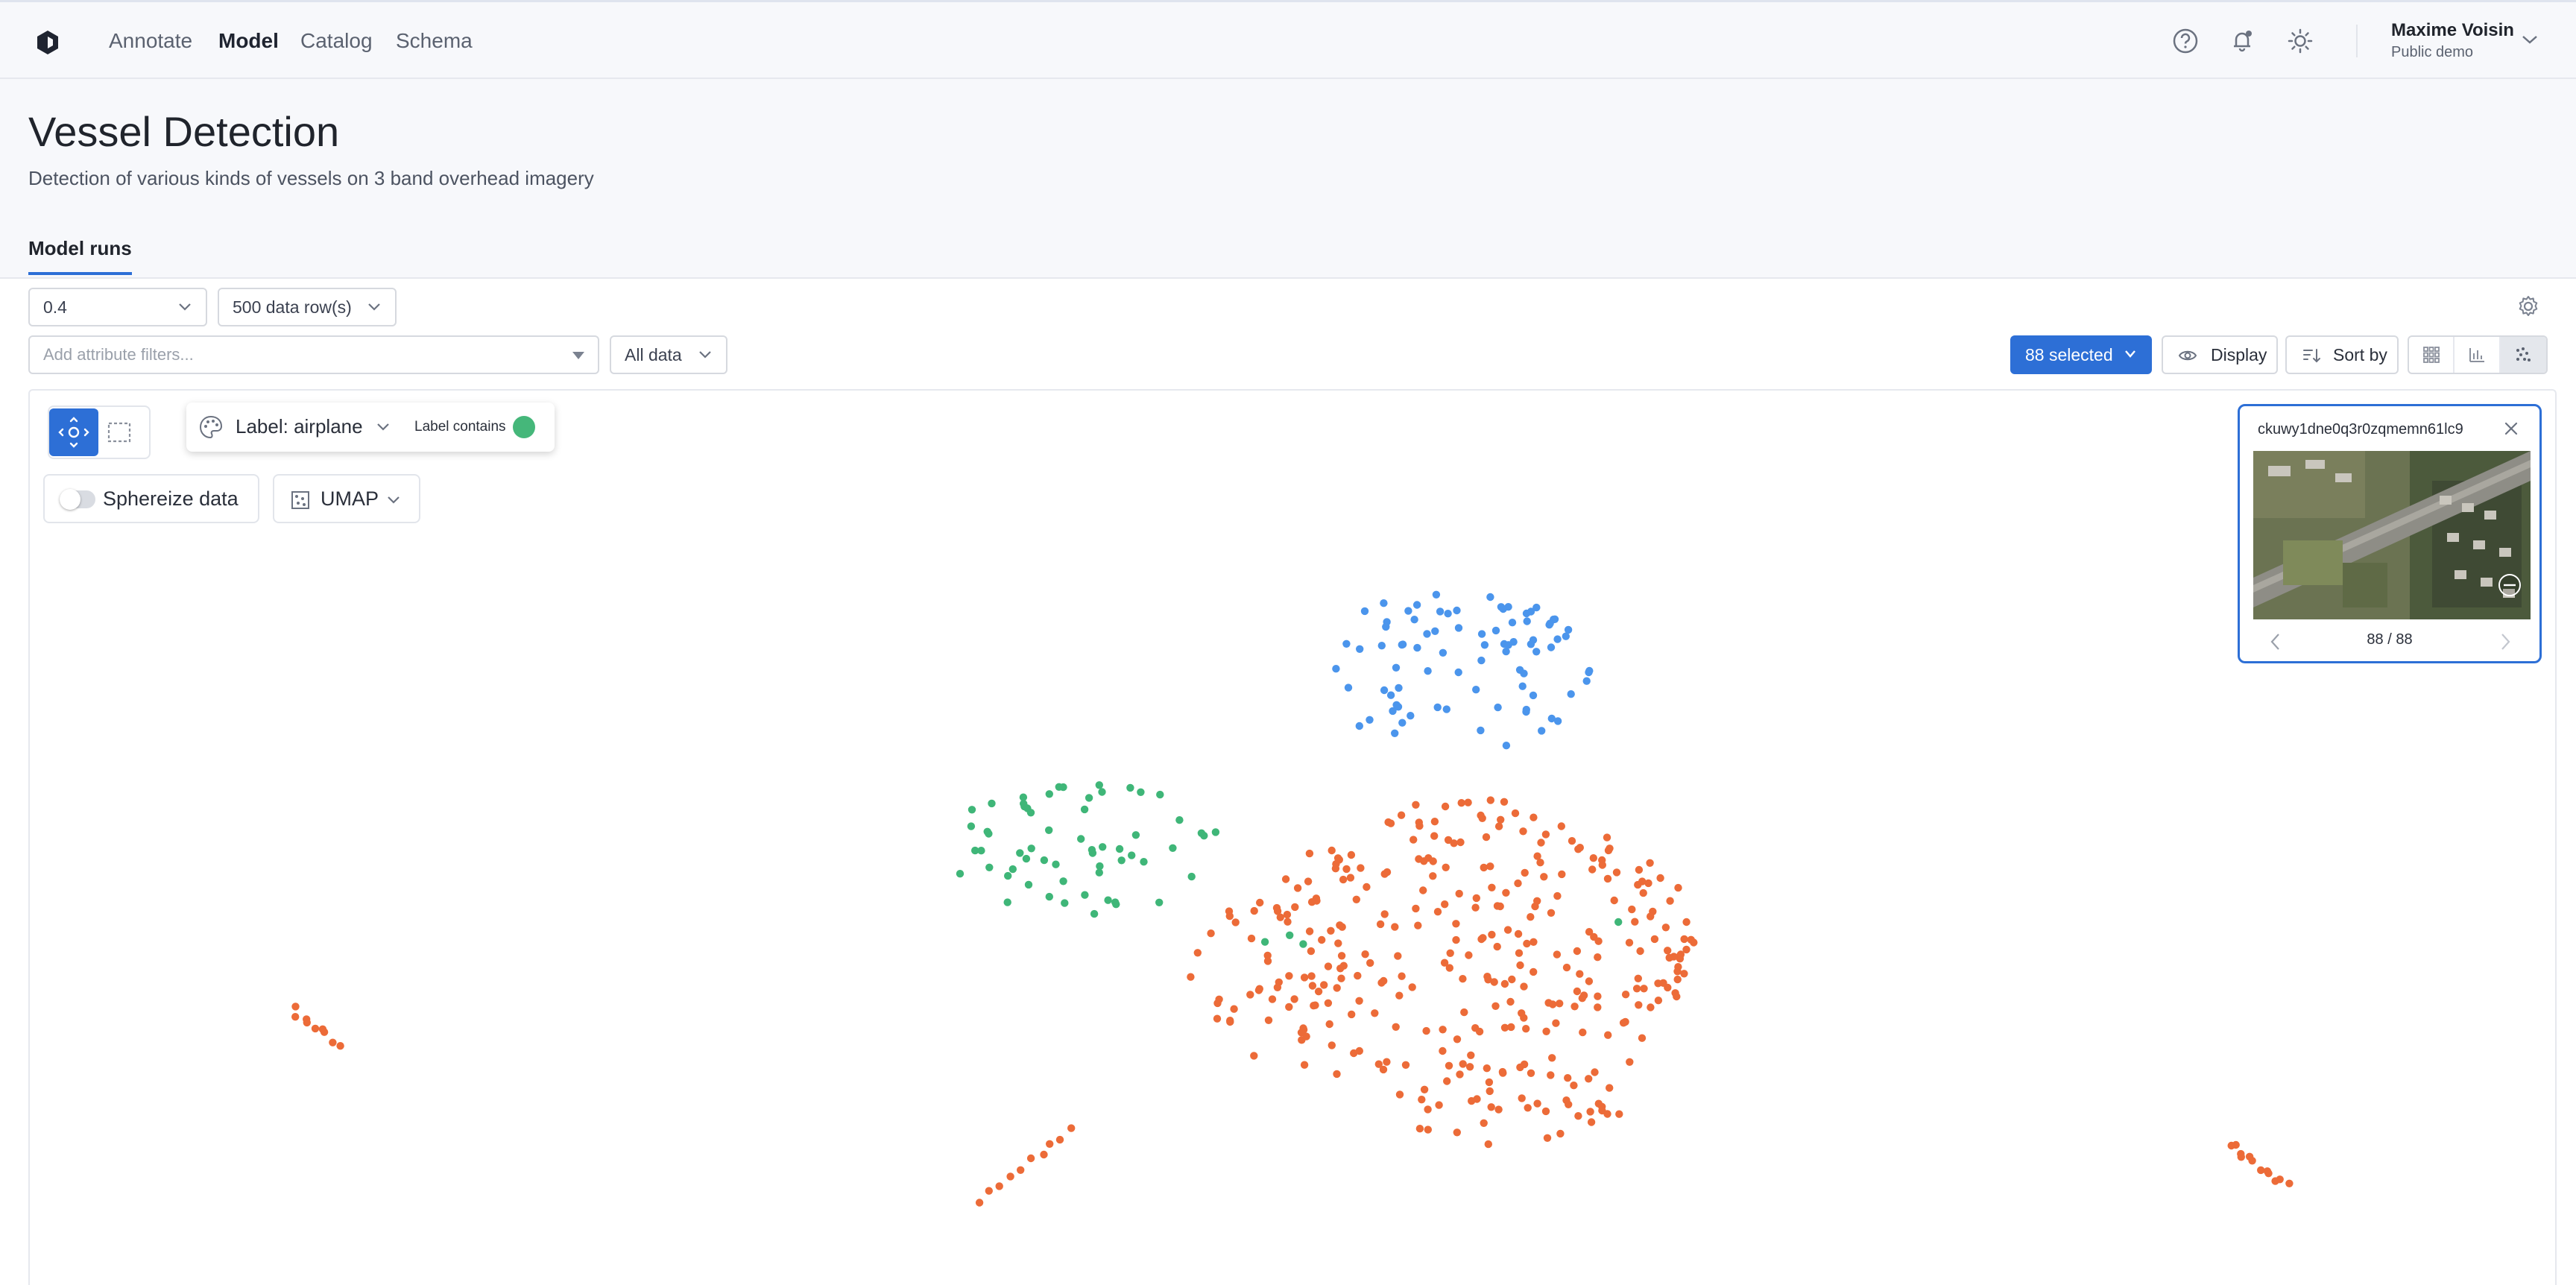 This screenshot has height=1285, width=2576. I want to click on pan-zoom-tool-button, so click(73, 432).